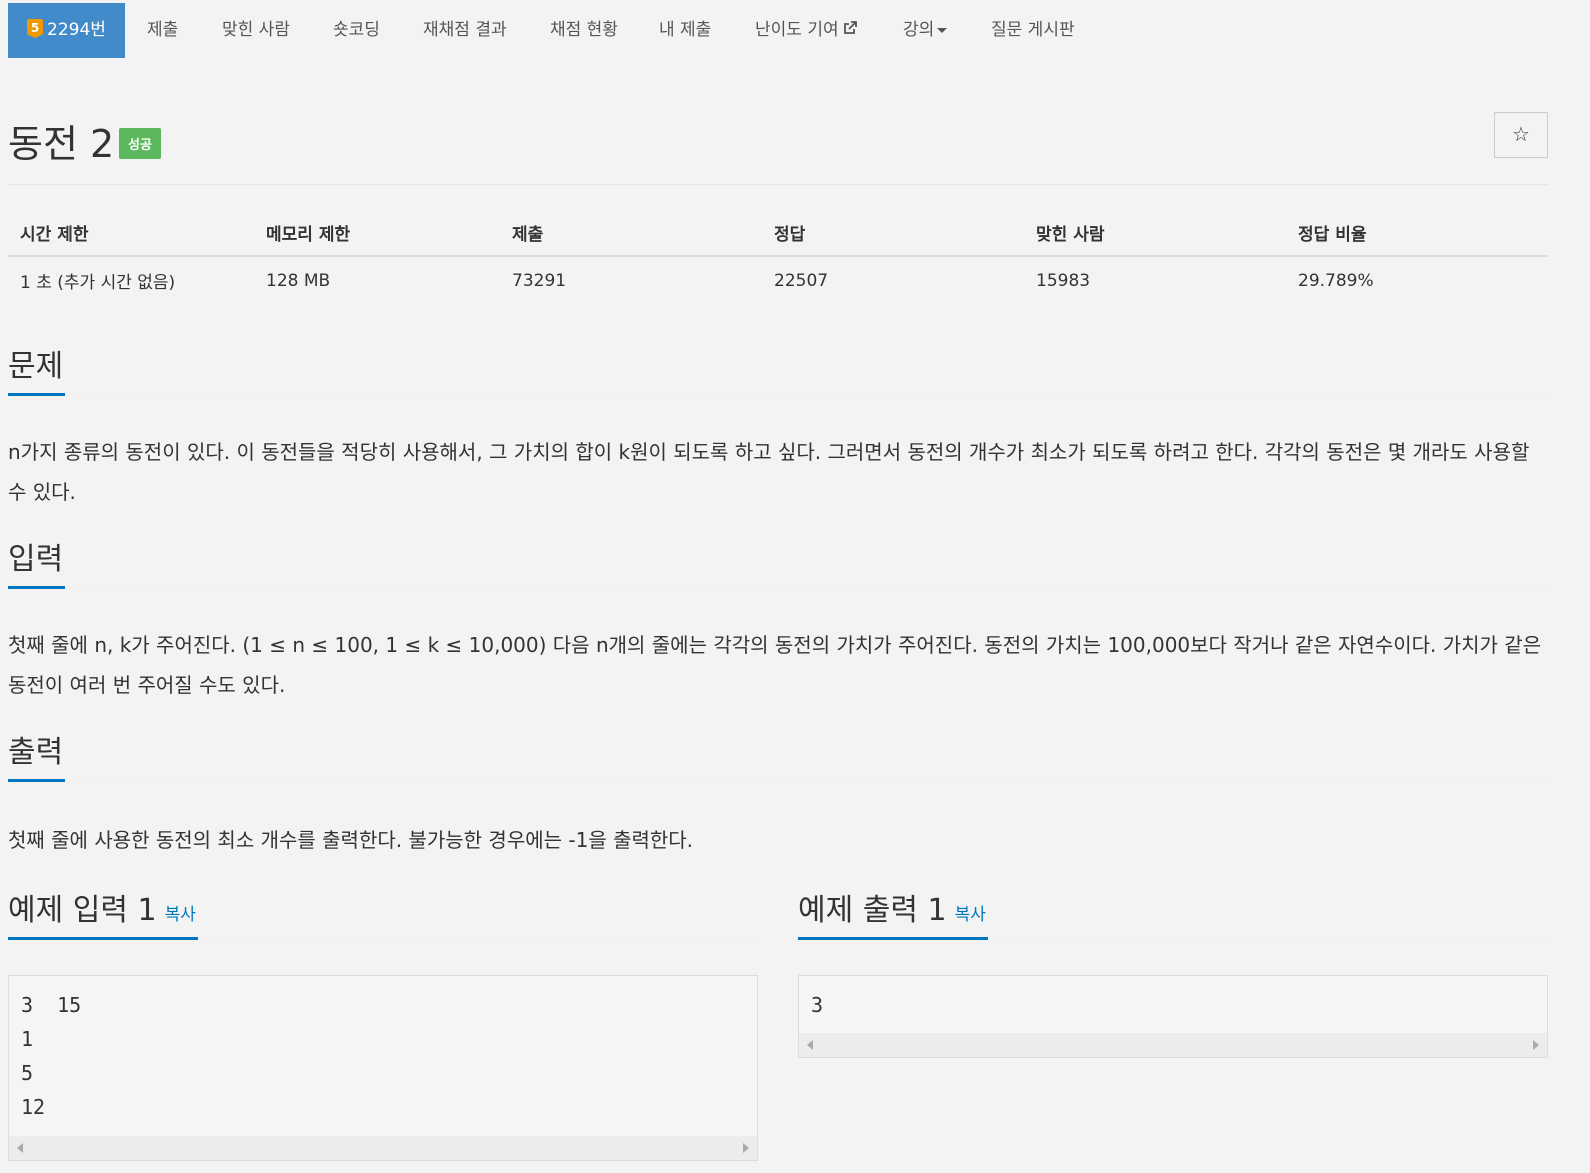  Describe the element at coordinates (37, 565) in the screenshot. I see `input-heading: 입력` at that location.